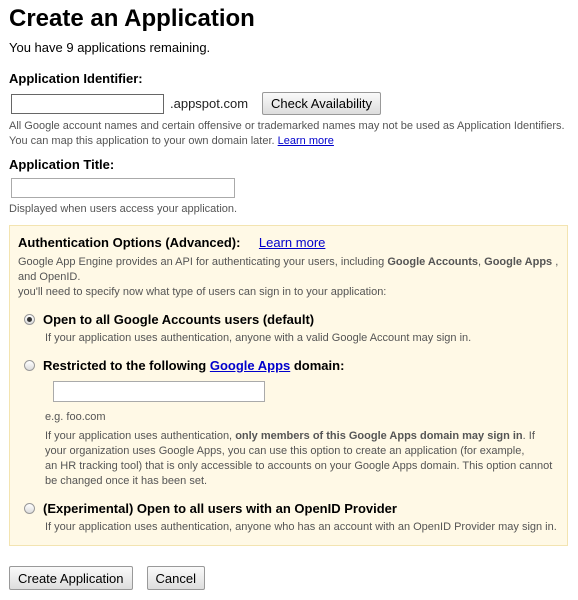 Image resolution: width=578 pixels, height=600 pixels. Describe the element at coordinates (62, 164) in the screenshot. I see `app-title-label: Application Title:` at that location.